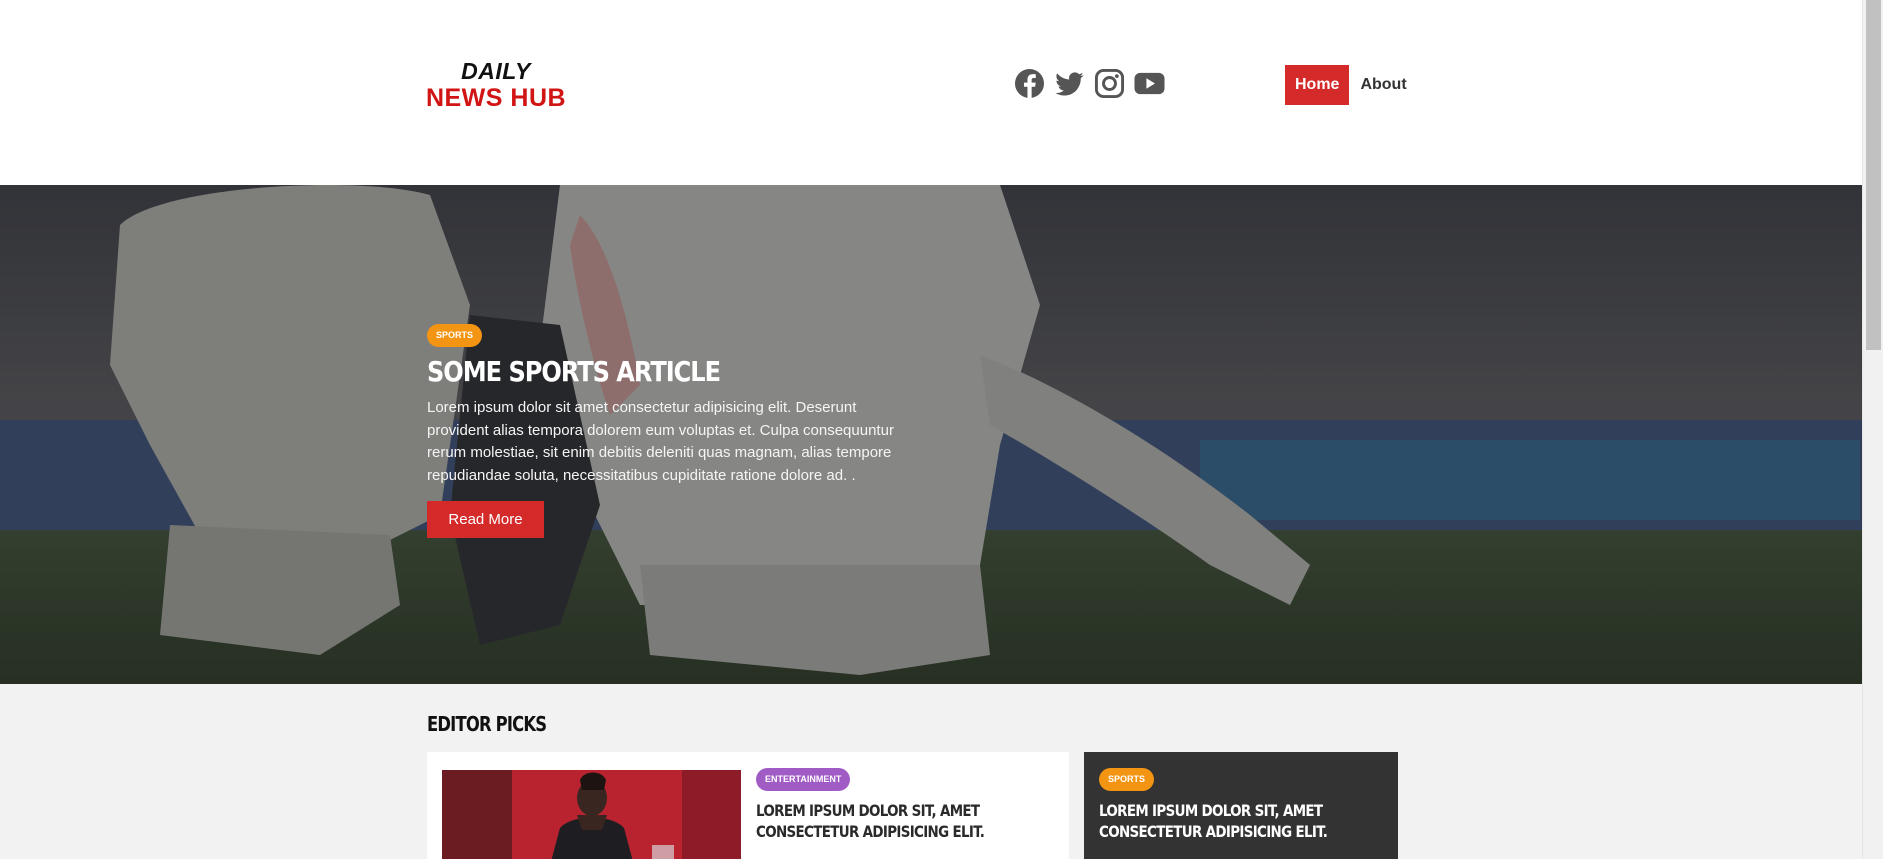  What do you see at coordinates (1873, 175) in the screenshot?
I see `scrollbar-thumb` at bounding box center [1873, 175].